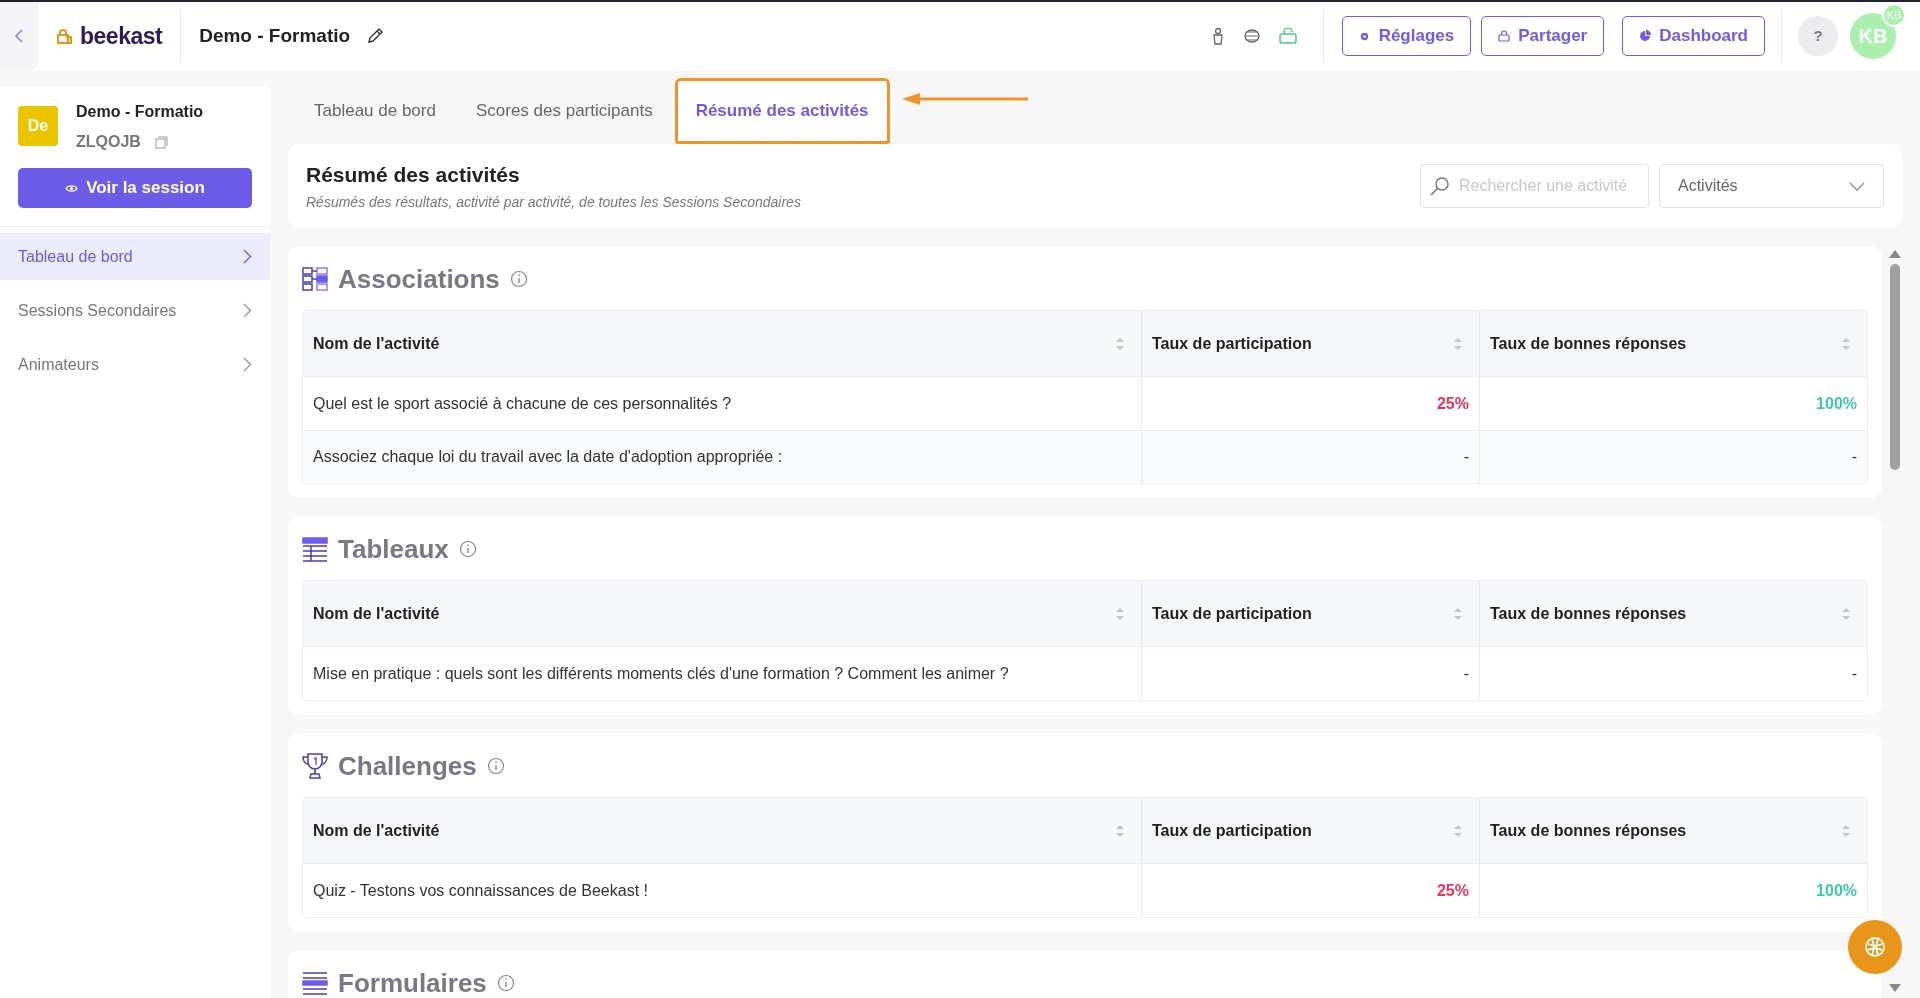  What do you see at coordinates (393, 549) in the screenshot?
I see `section-title: Tableaux` at bounding box center [393, 549].